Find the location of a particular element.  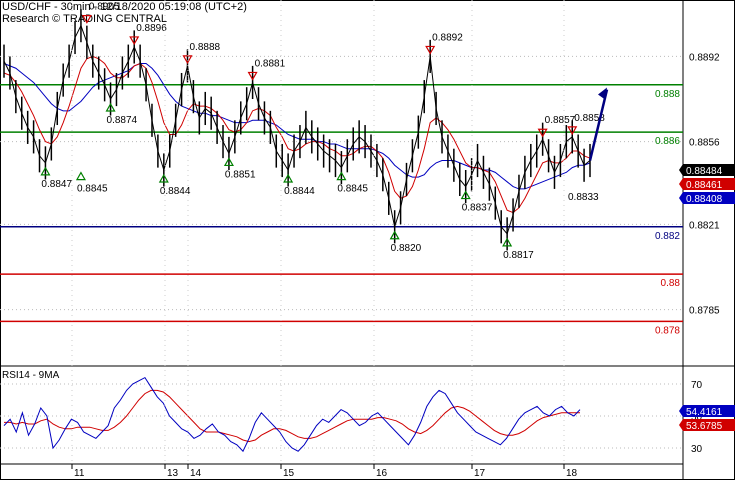

price-badge-label: 0.88484 is located at coordinates (704, 171).